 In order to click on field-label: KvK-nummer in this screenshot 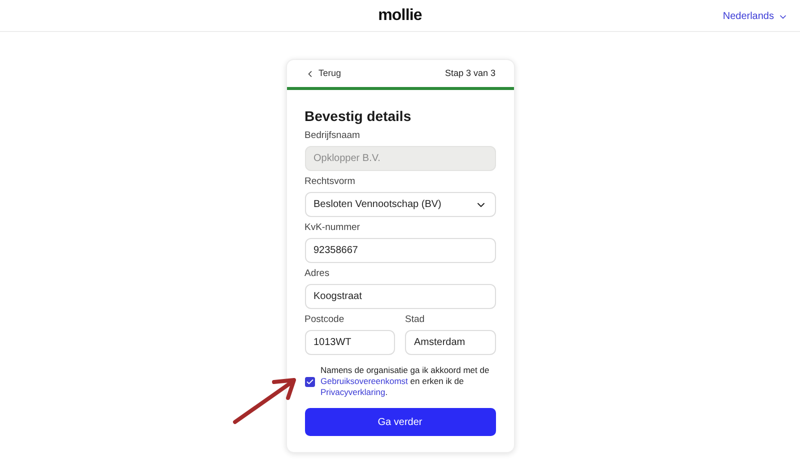, I will do `click(332, 228)`.